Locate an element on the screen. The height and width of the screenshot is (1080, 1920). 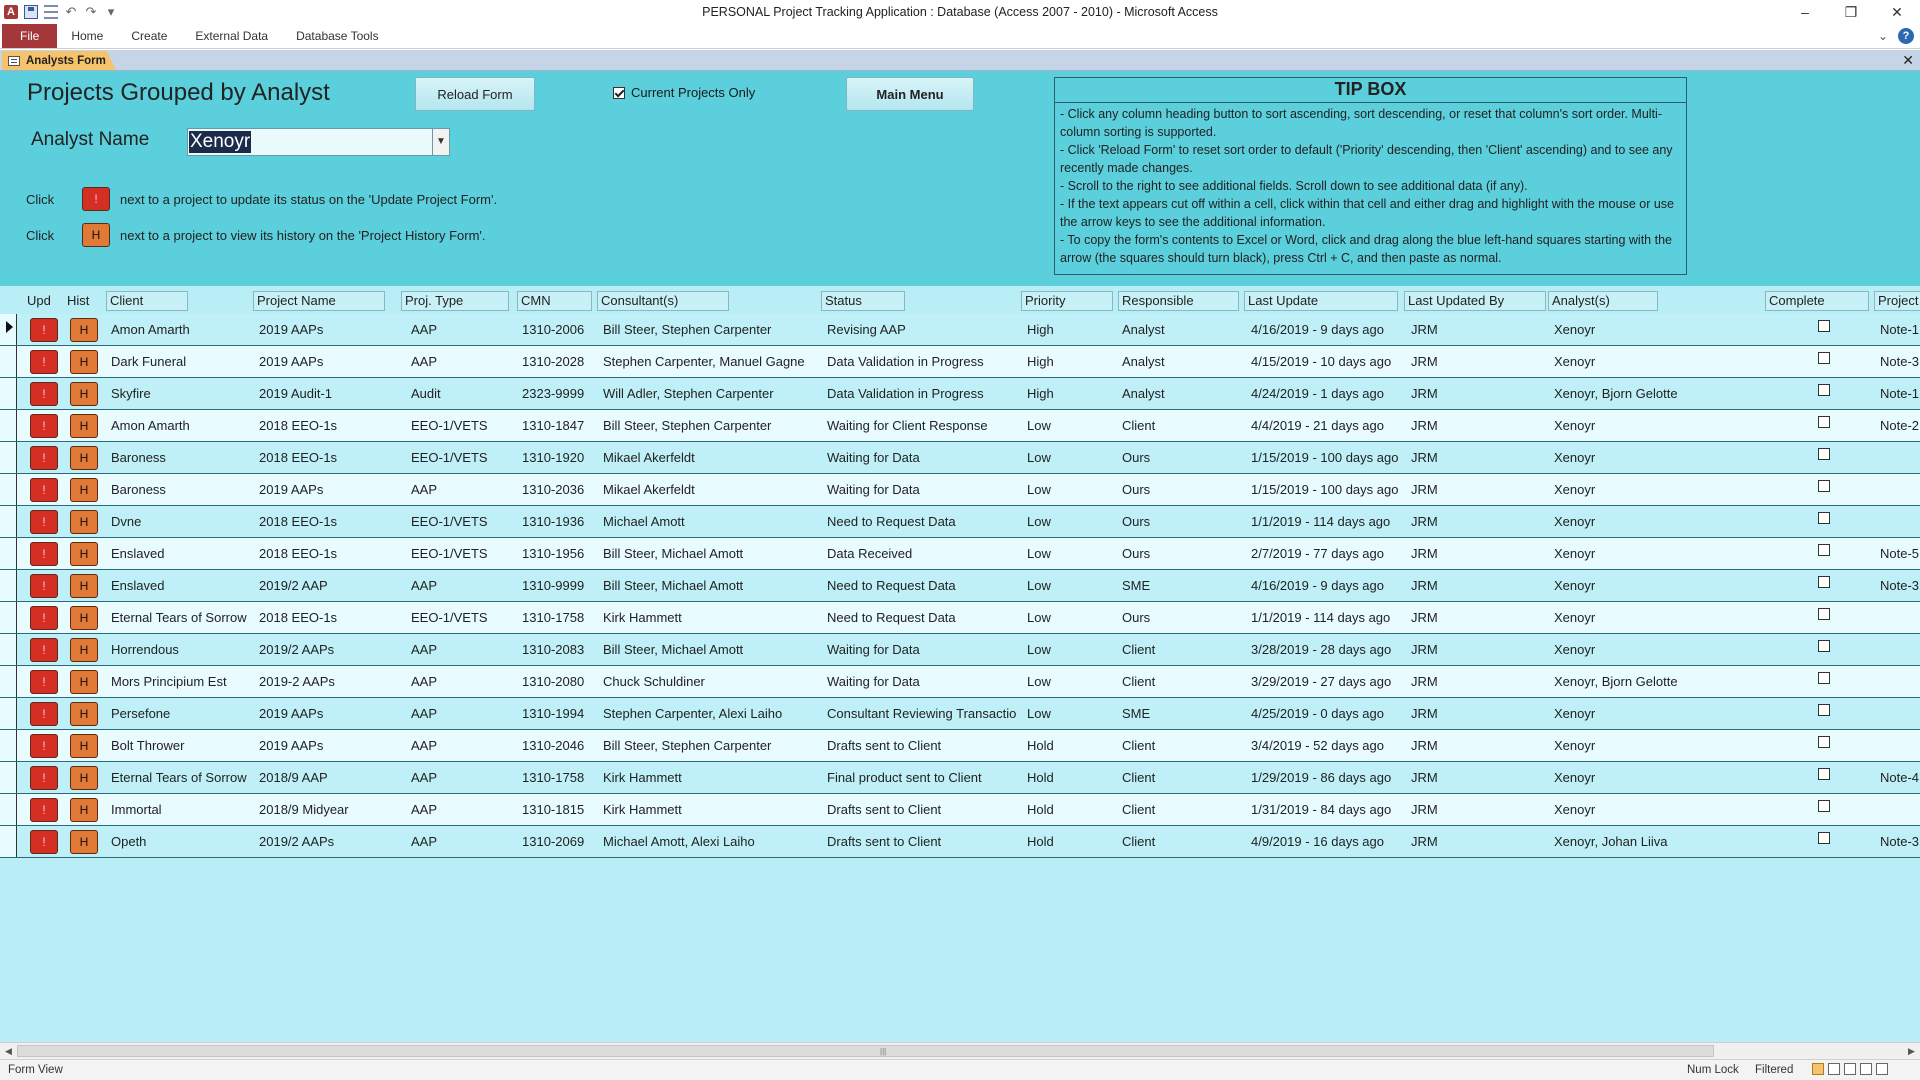
cell-project-notes: Note-5 is located at coordinates (1900, 553).